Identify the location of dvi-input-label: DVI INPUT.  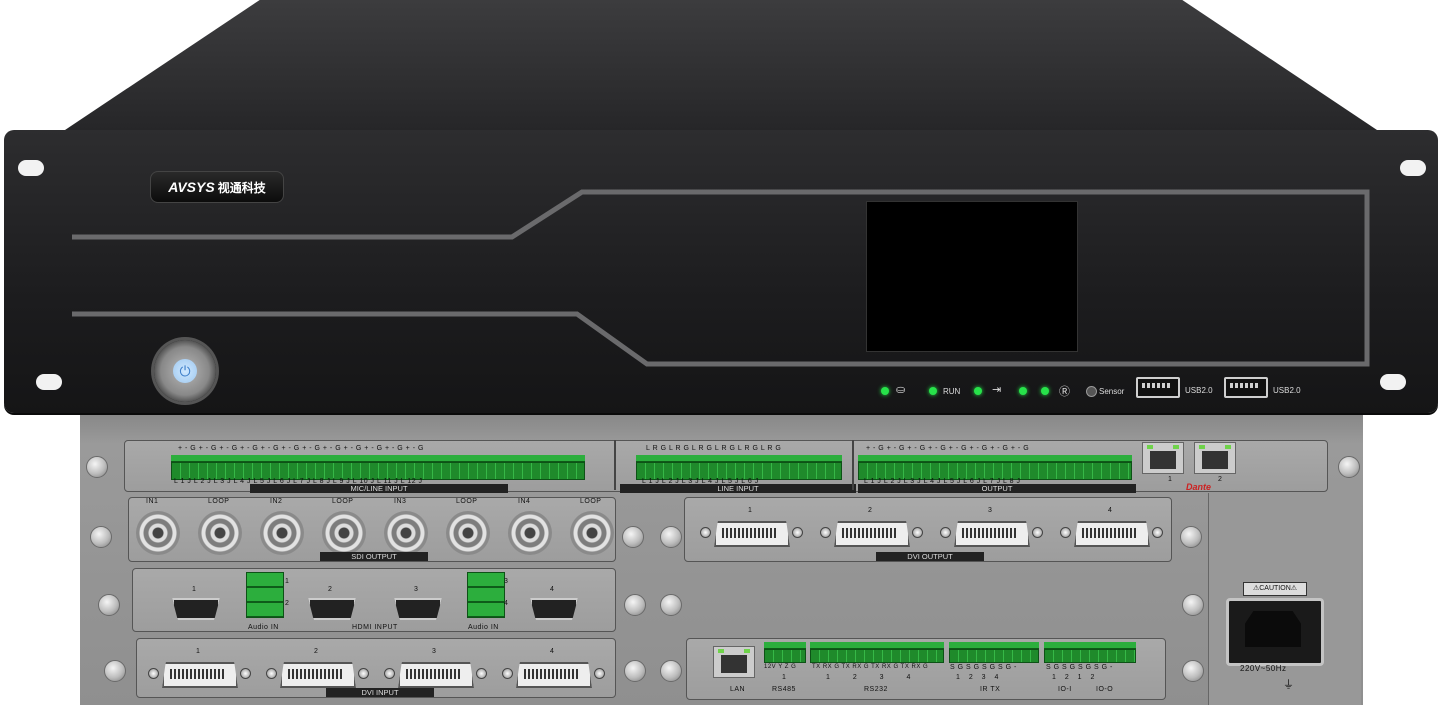
(380, 692).